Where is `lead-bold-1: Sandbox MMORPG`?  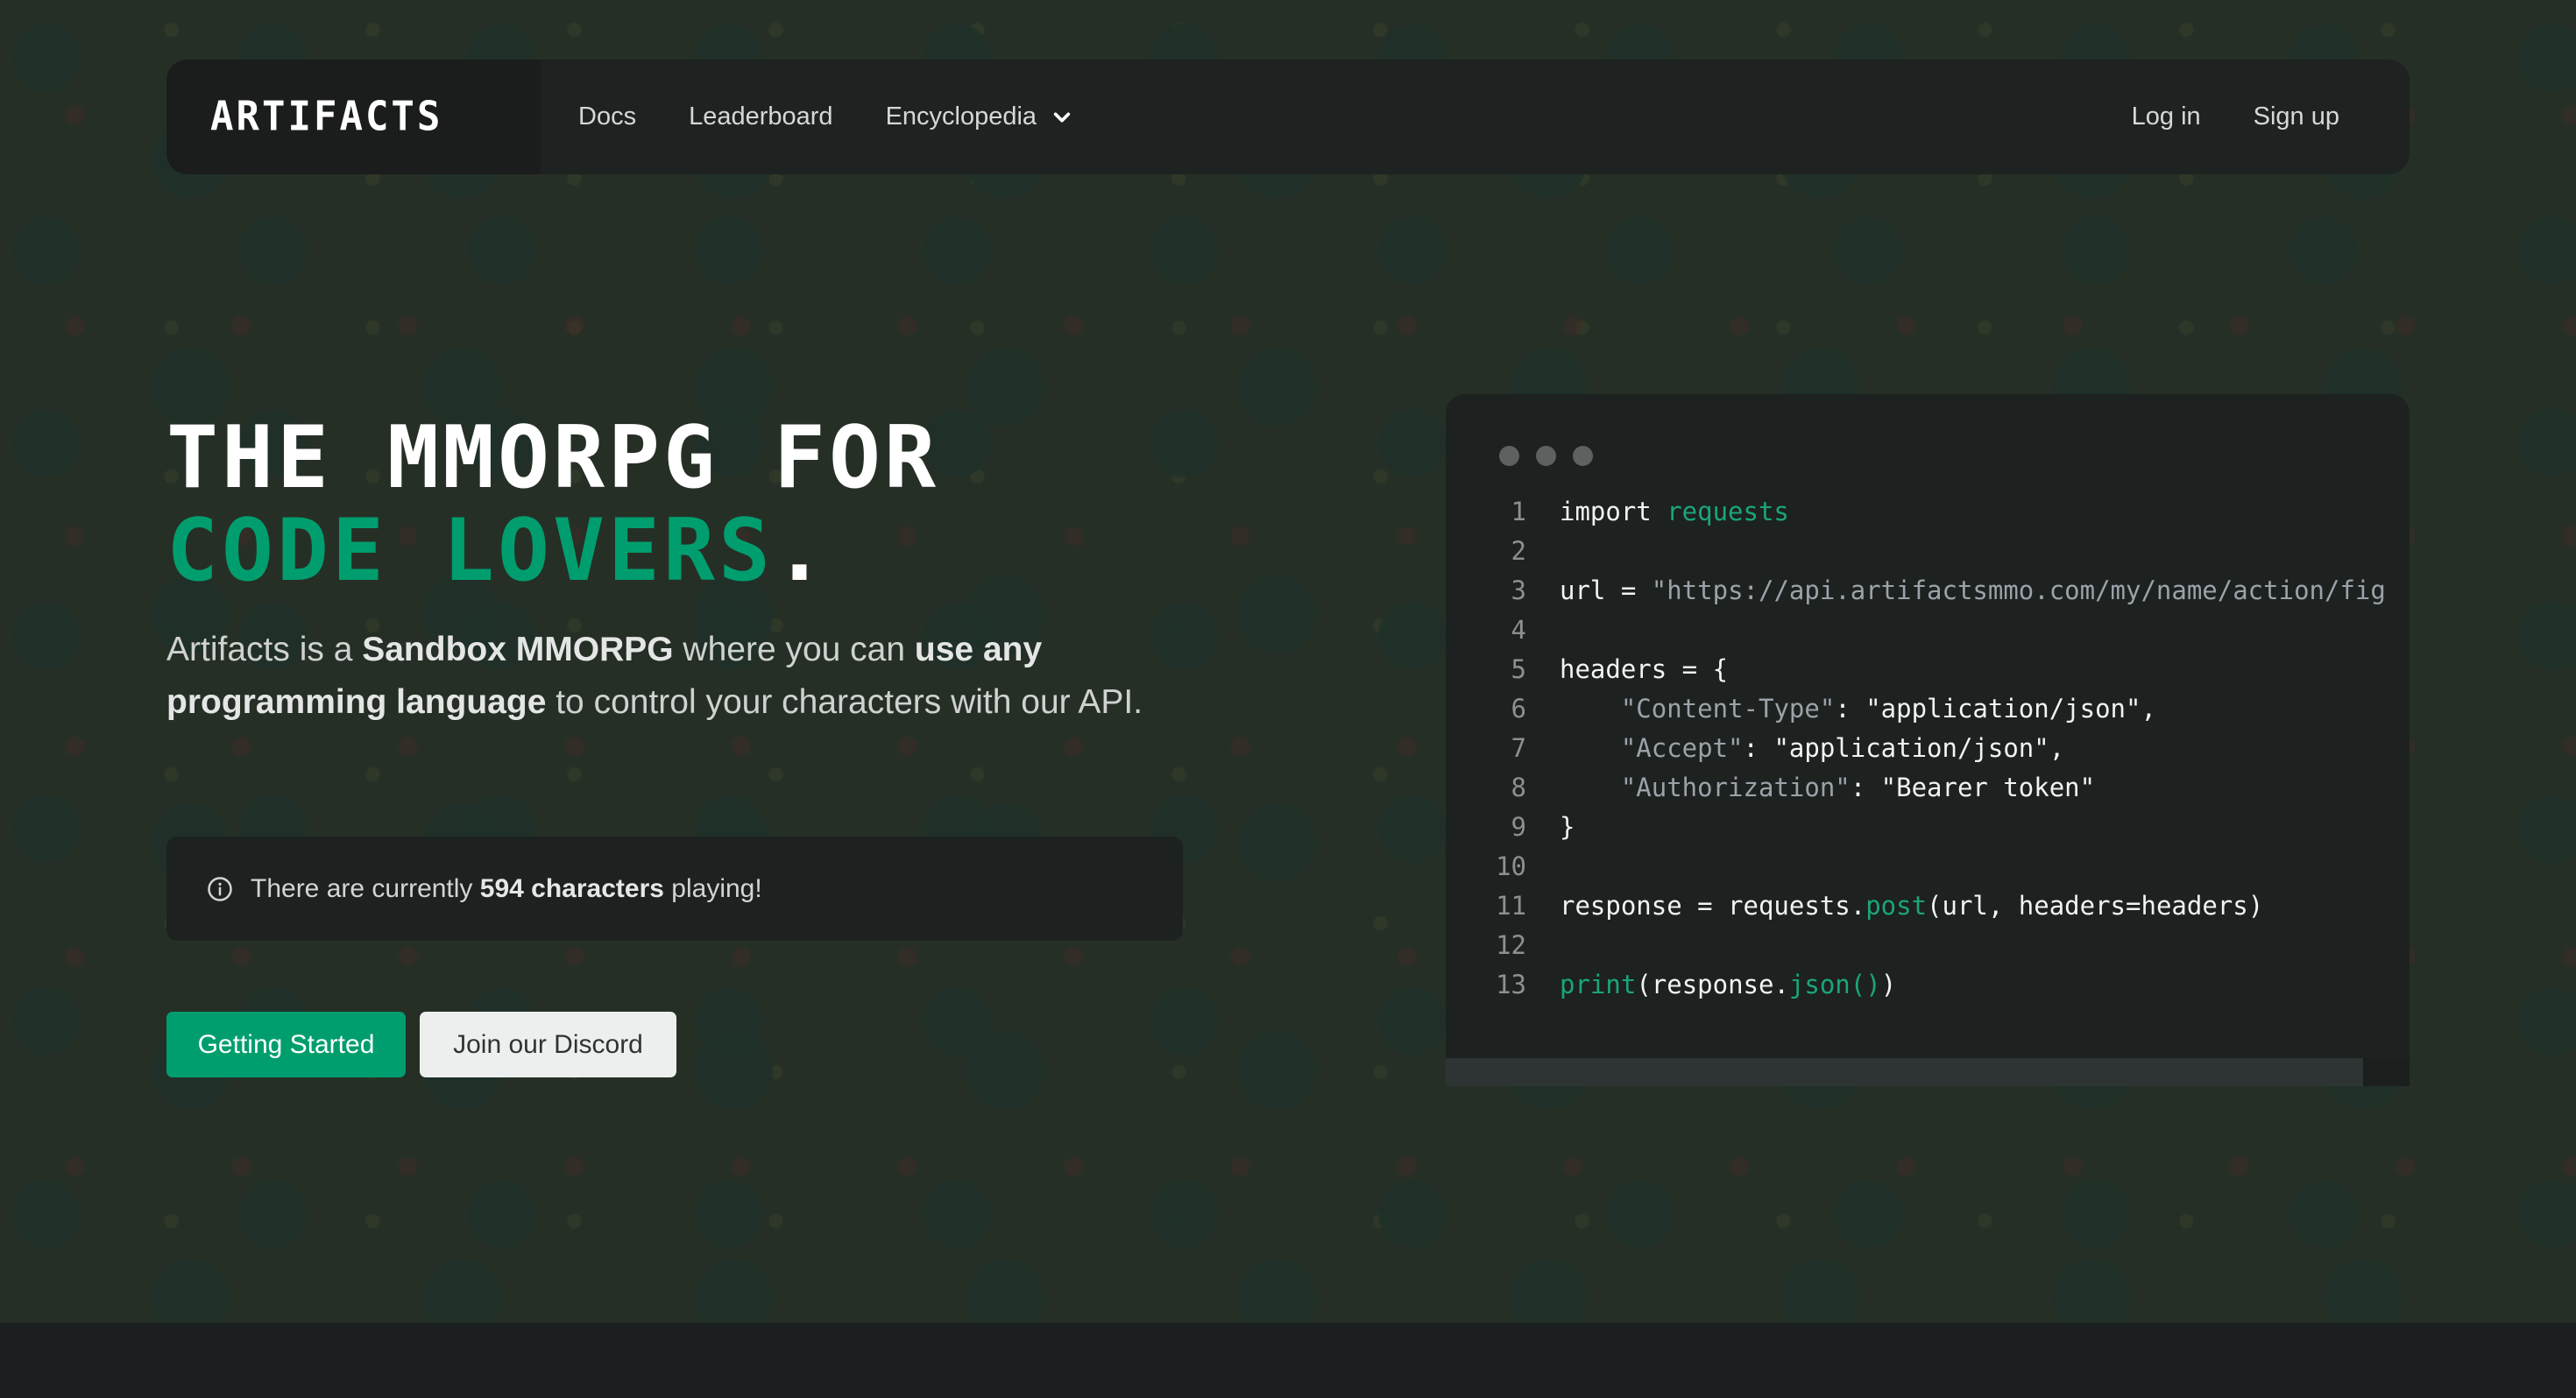
lead-bold-1: Sandbox MMORPG is located at coordinates (518, 649).